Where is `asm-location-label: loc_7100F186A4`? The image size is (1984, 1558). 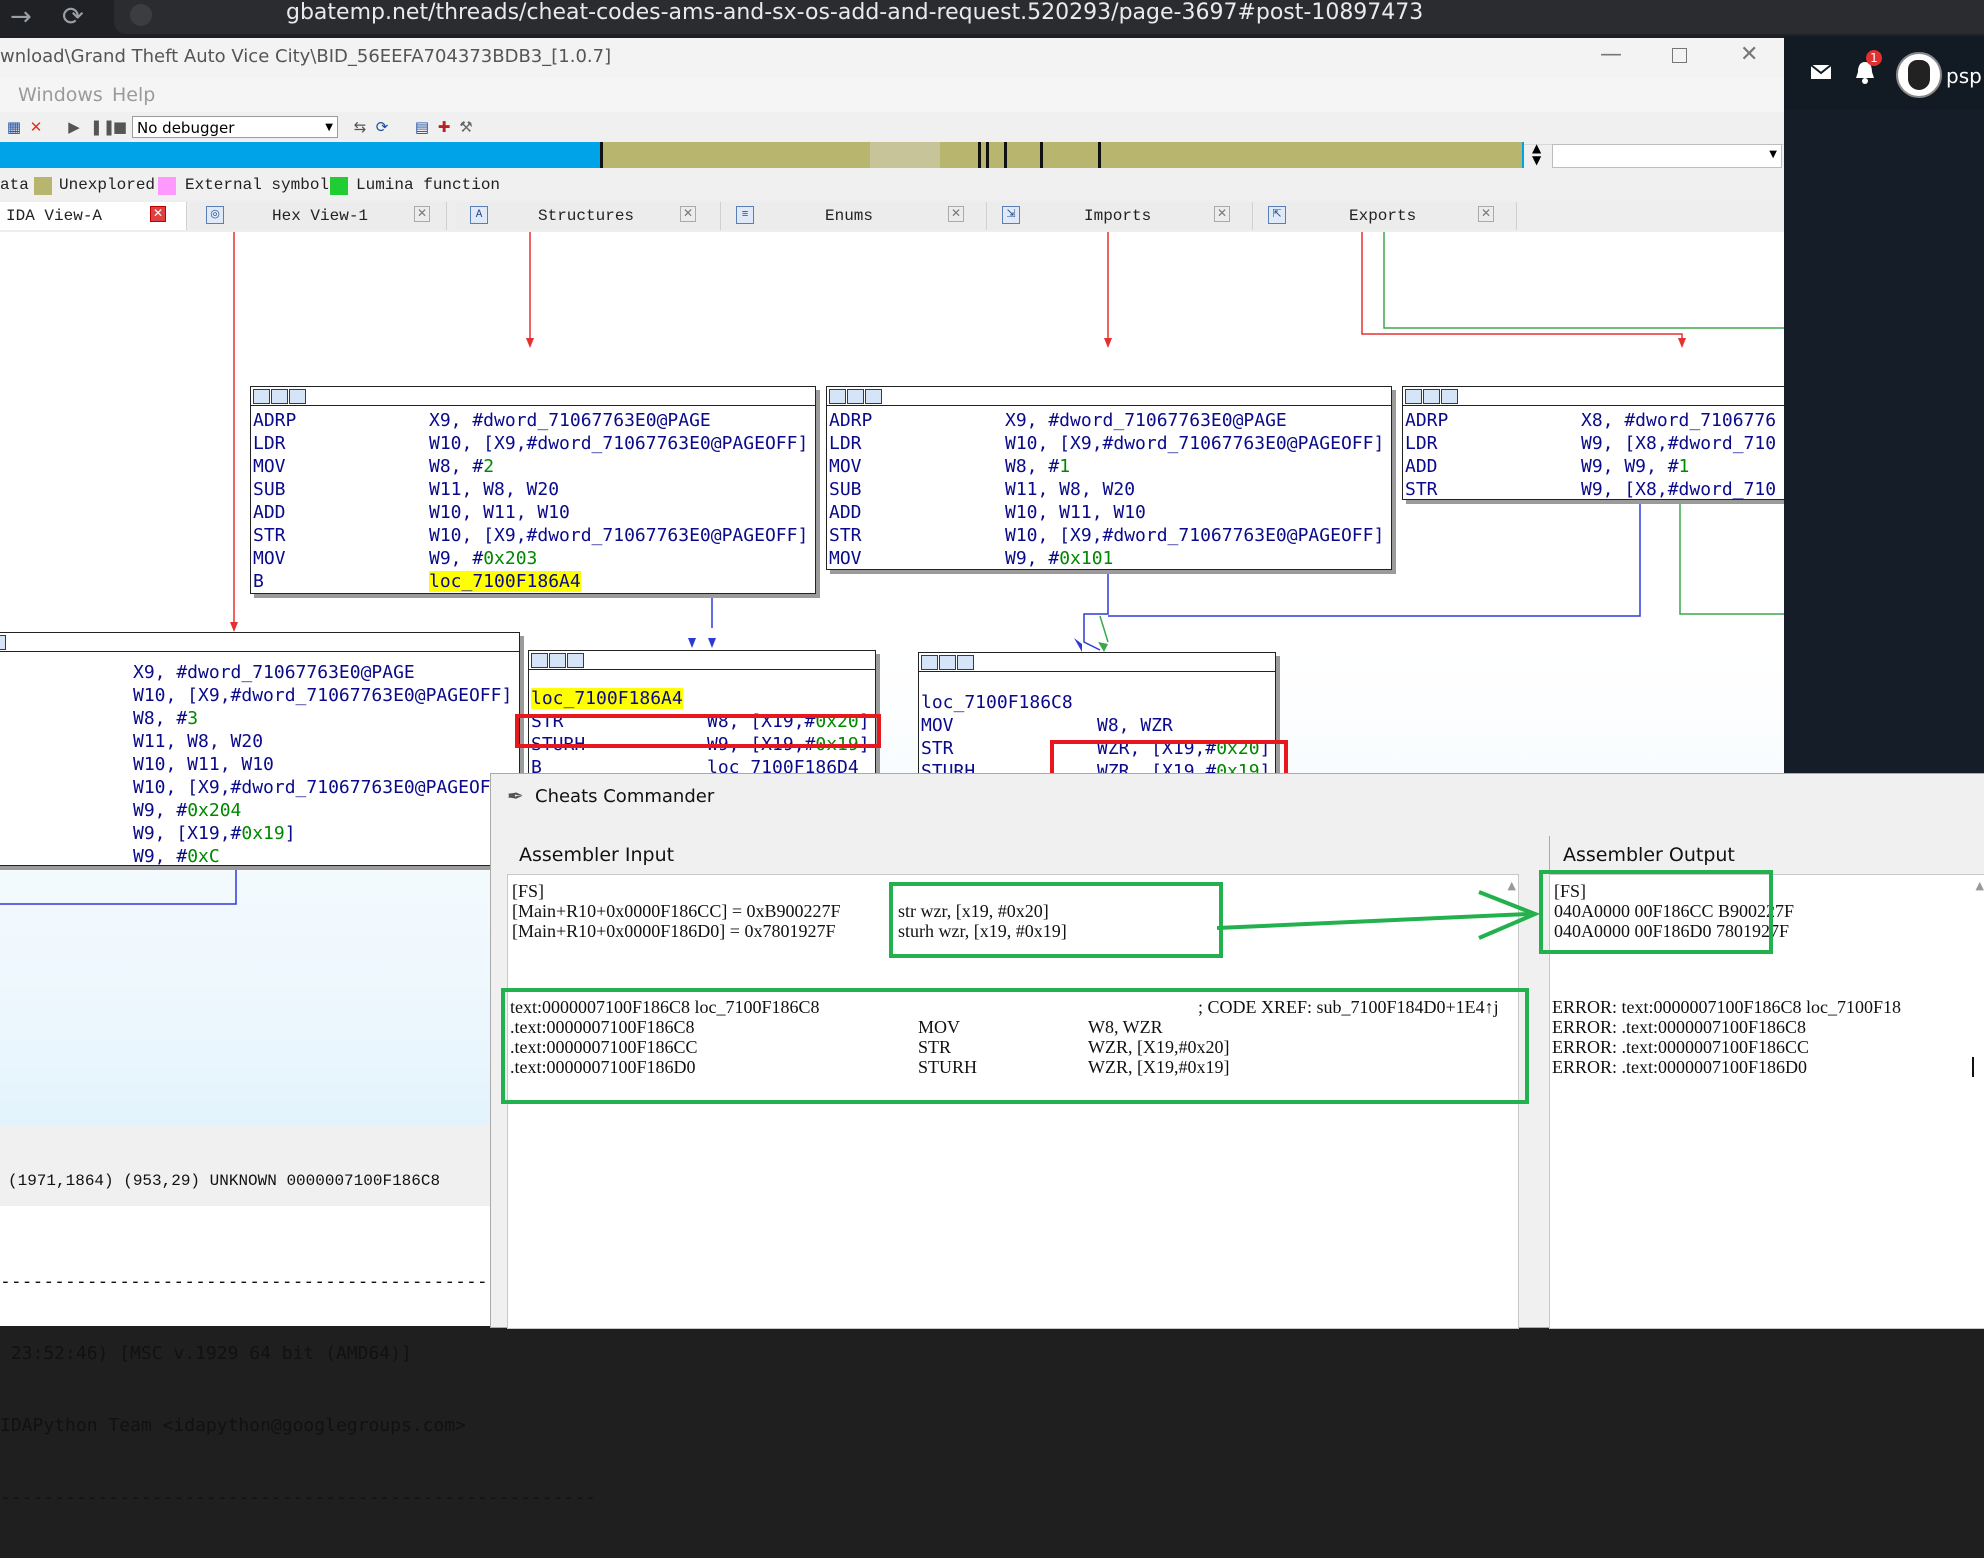 asm-location-label: loc_7100F186A4 is located at coordinates (607, 698).